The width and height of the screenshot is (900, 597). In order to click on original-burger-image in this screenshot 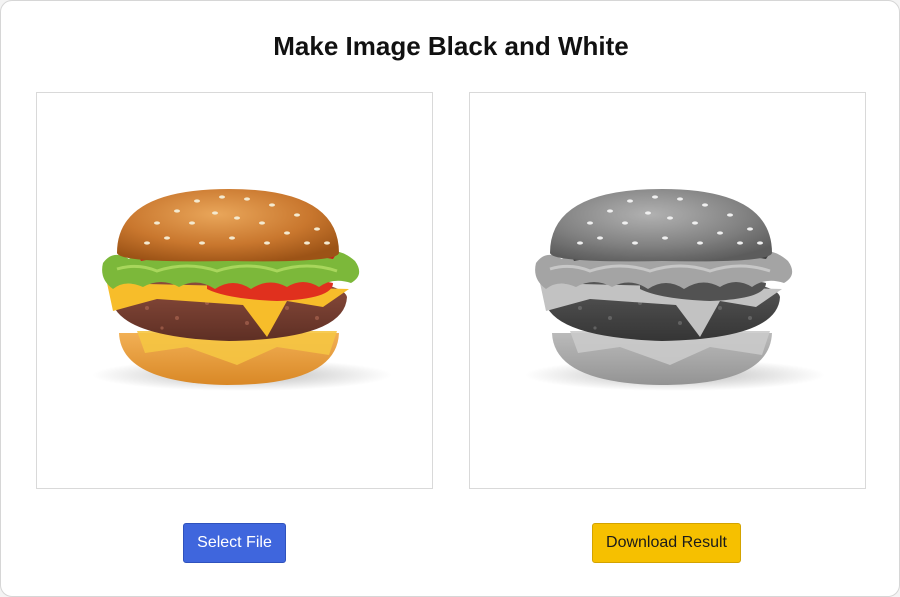, I will do `click(242, 290)`.